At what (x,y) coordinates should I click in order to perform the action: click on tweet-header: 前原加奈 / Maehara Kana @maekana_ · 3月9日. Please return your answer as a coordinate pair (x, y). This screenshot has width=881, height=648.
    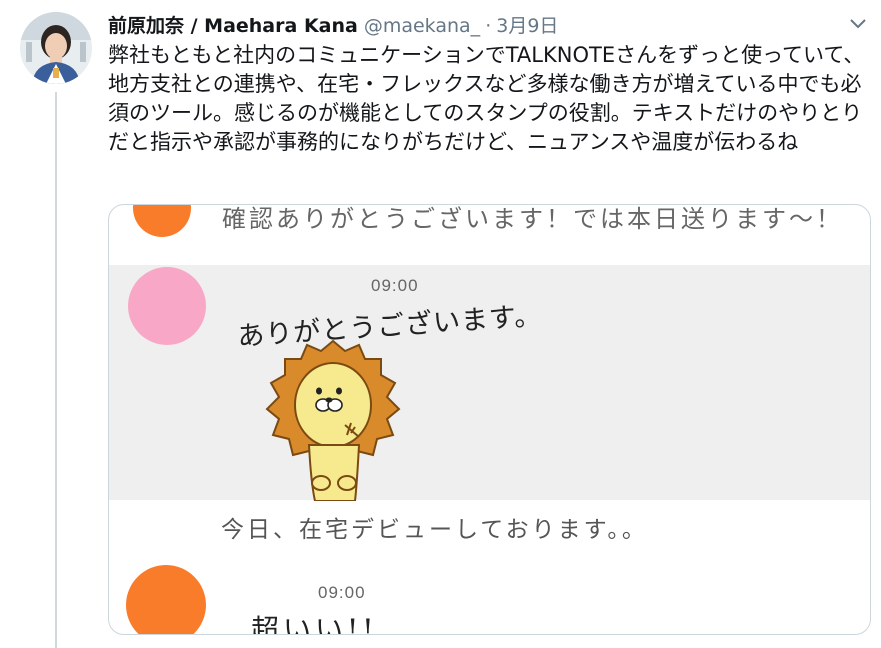
    Looking at the image, I should click on (333, 24).